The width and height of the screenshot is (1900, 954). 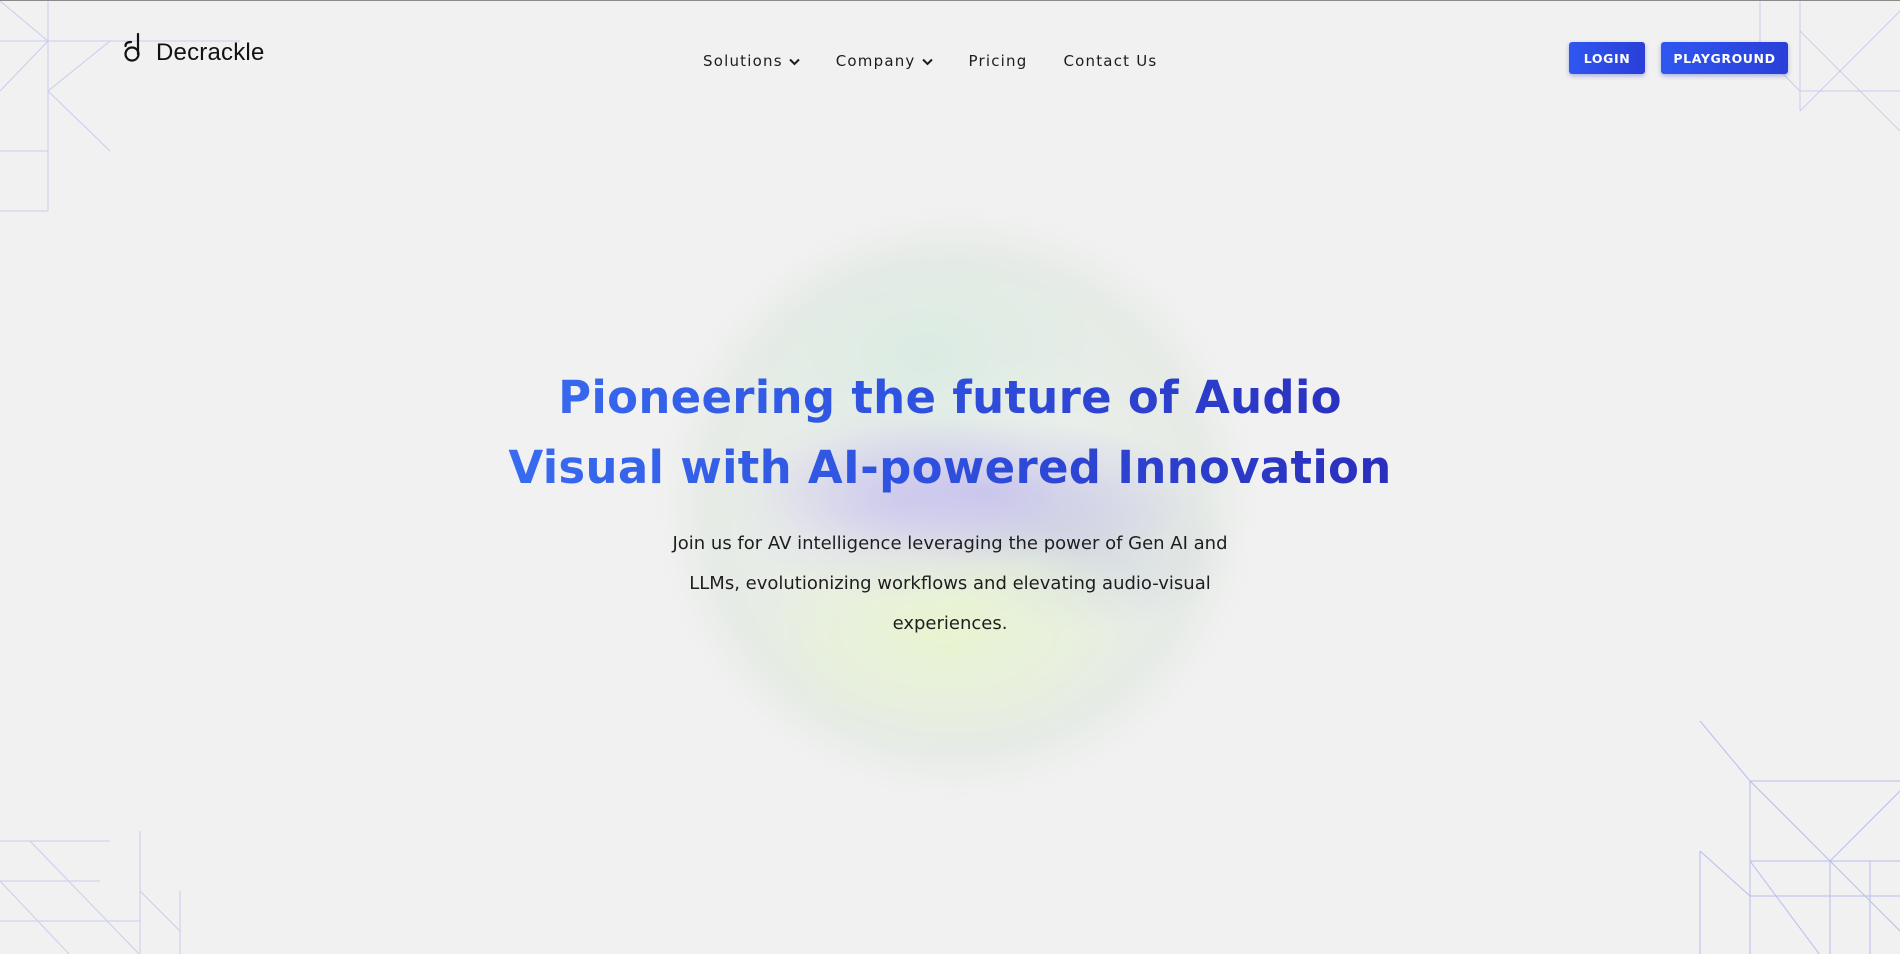 I want to click on hero-title-line-2: Visual with AI-powered Innovation, so click(x=950, y=467).